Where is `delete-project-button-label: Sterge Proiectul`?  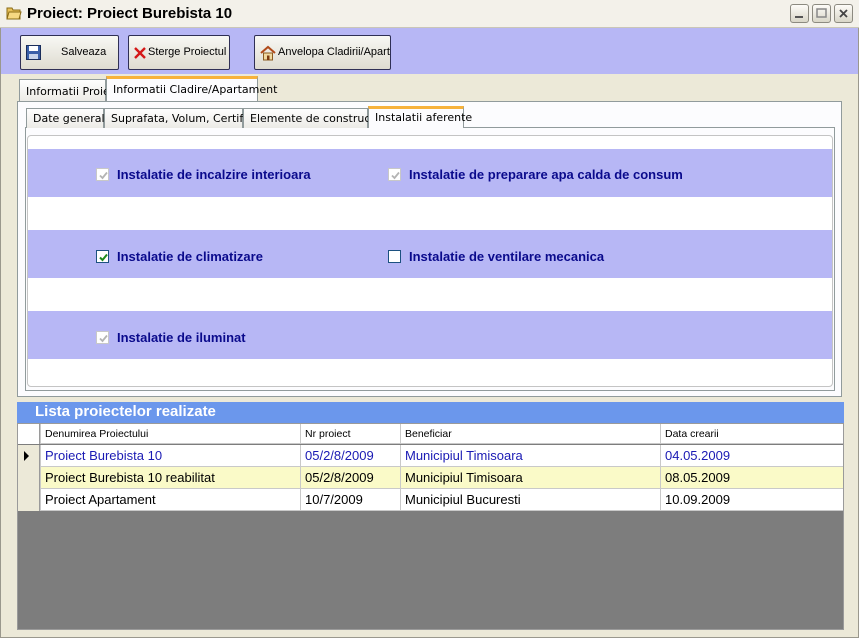 delete-project-button-label: Sterge Proiectul is located at coordinates (187, 52).